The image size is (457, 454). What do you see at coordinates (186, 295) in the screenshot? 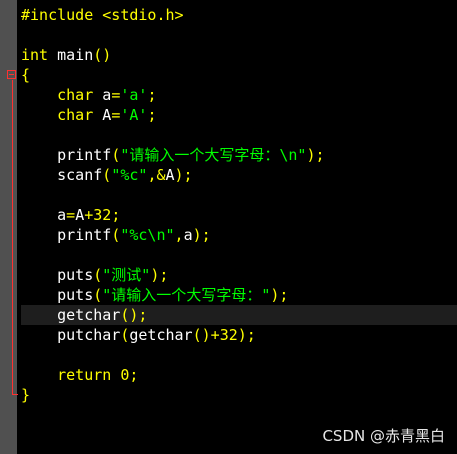
I see `code-token: "请输入一个大写字母："` at bounding box center [186, 295].